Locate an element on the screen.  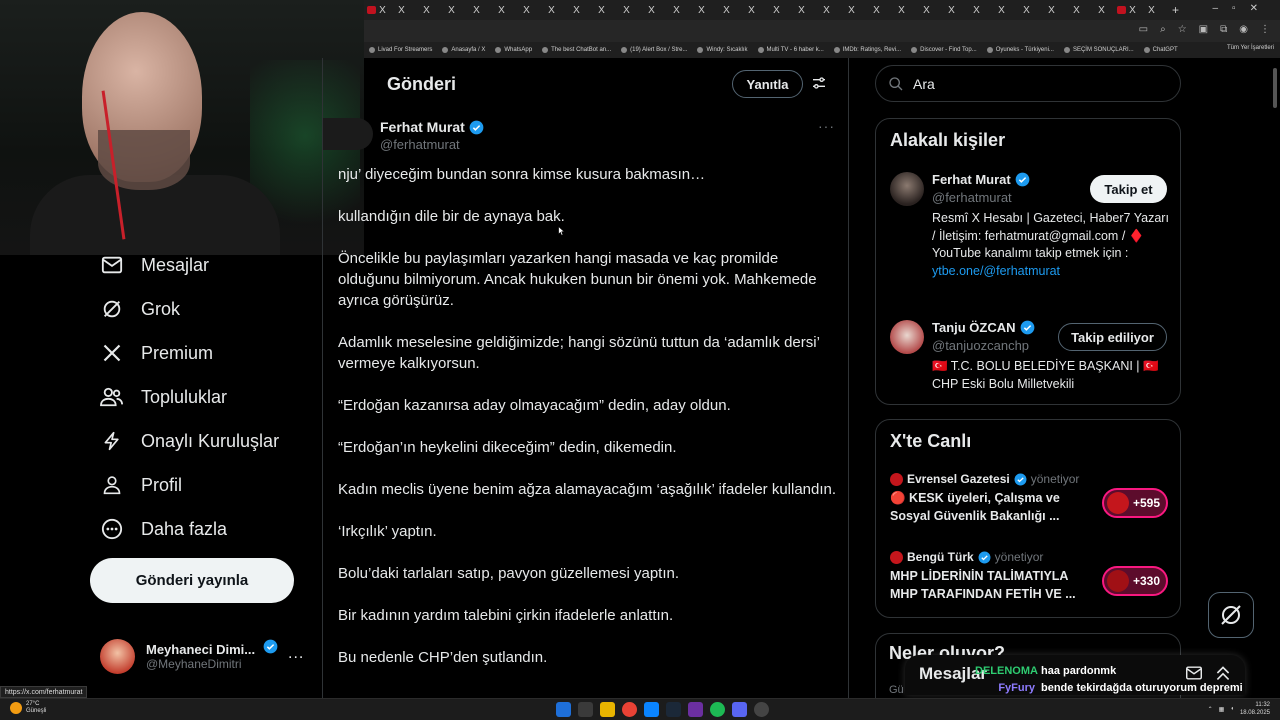
live-listeners-pill: +330 is located at coordinates (1135, 581).